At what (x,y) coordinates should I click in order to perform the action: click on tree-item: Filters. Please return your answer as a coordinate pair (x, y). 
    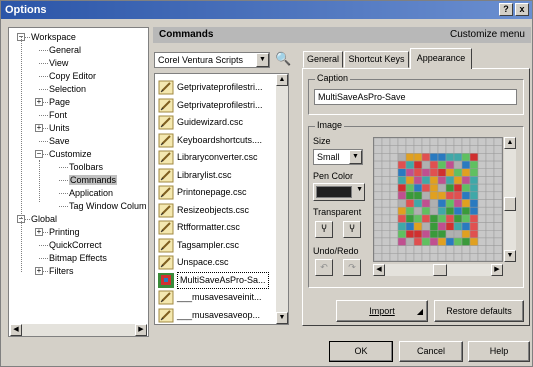
    Looking at the image, I should click on (61, 271).